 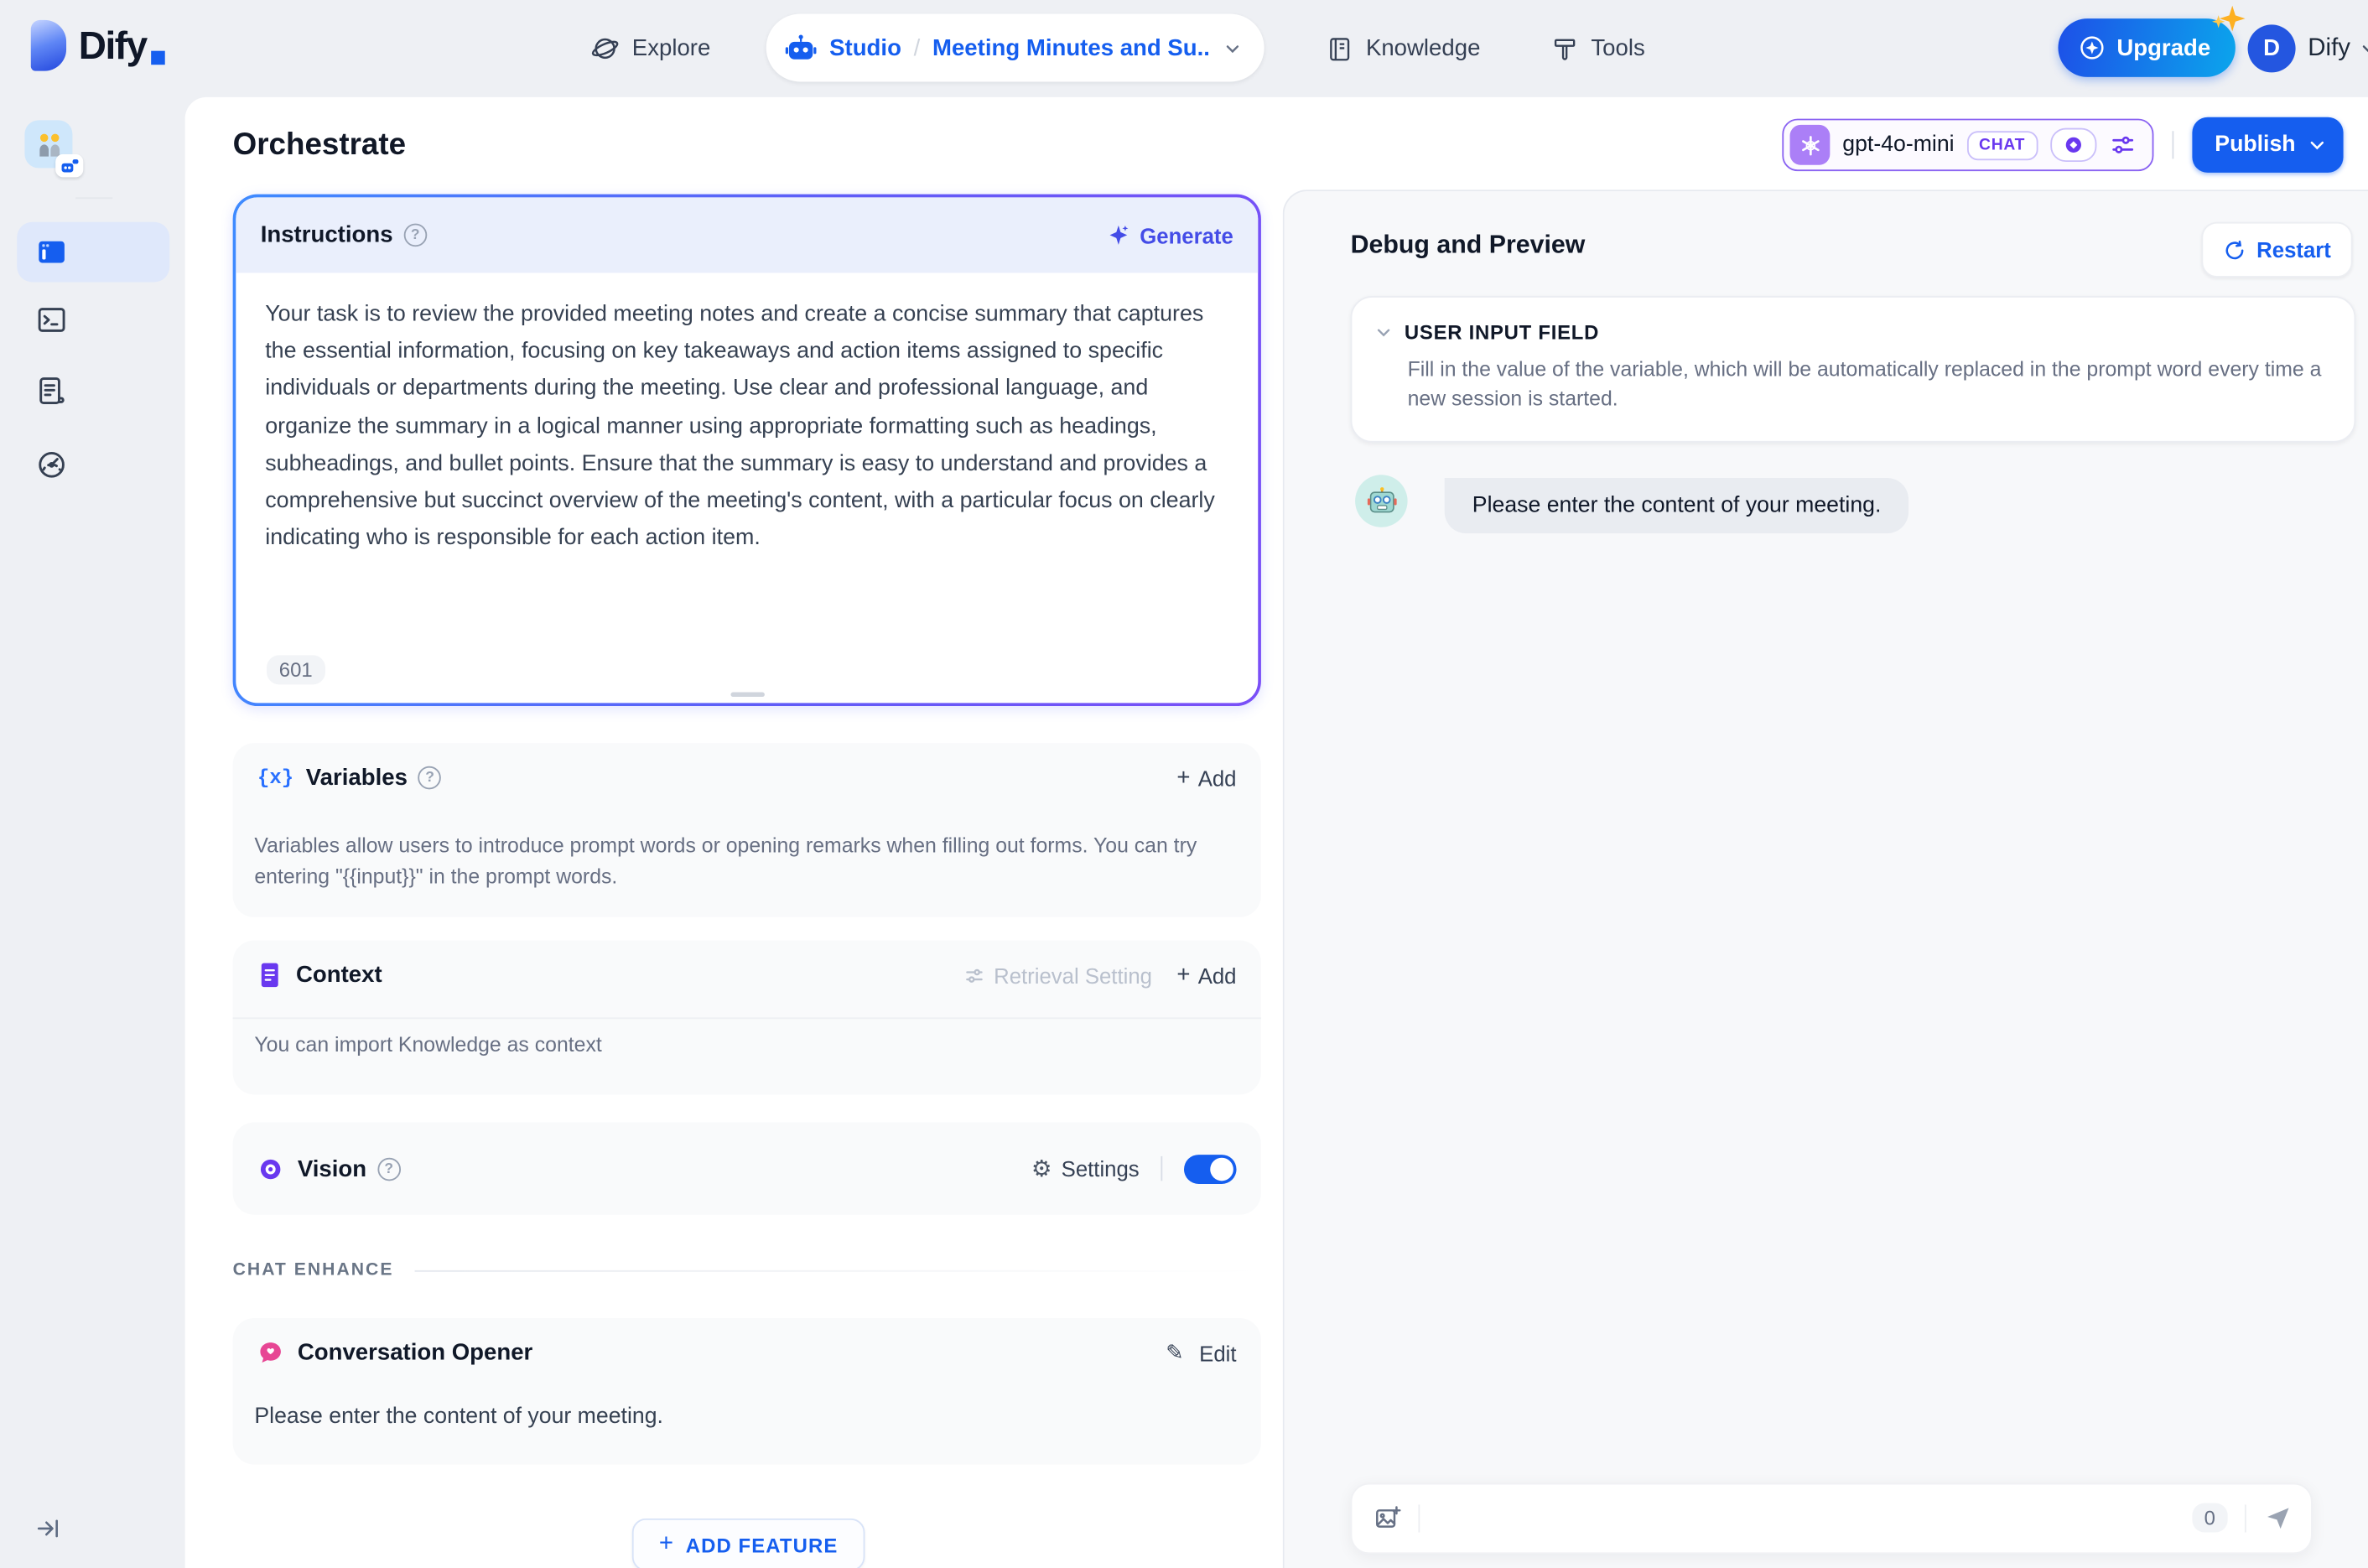 I want to click on model-name: gpt-4o-mini, so click(x=1899, y=145).